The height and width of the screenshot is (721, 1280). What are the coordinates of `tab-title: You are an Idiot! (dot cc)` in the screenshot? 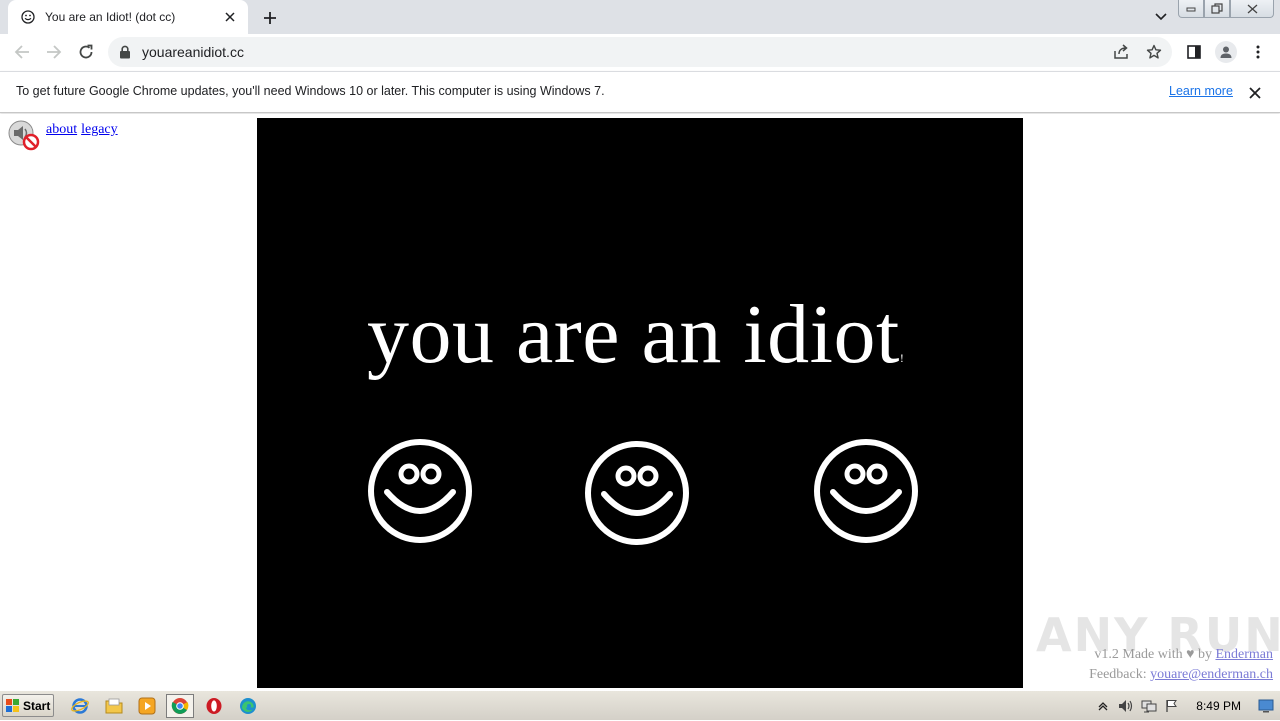 It's located at (110, 17).